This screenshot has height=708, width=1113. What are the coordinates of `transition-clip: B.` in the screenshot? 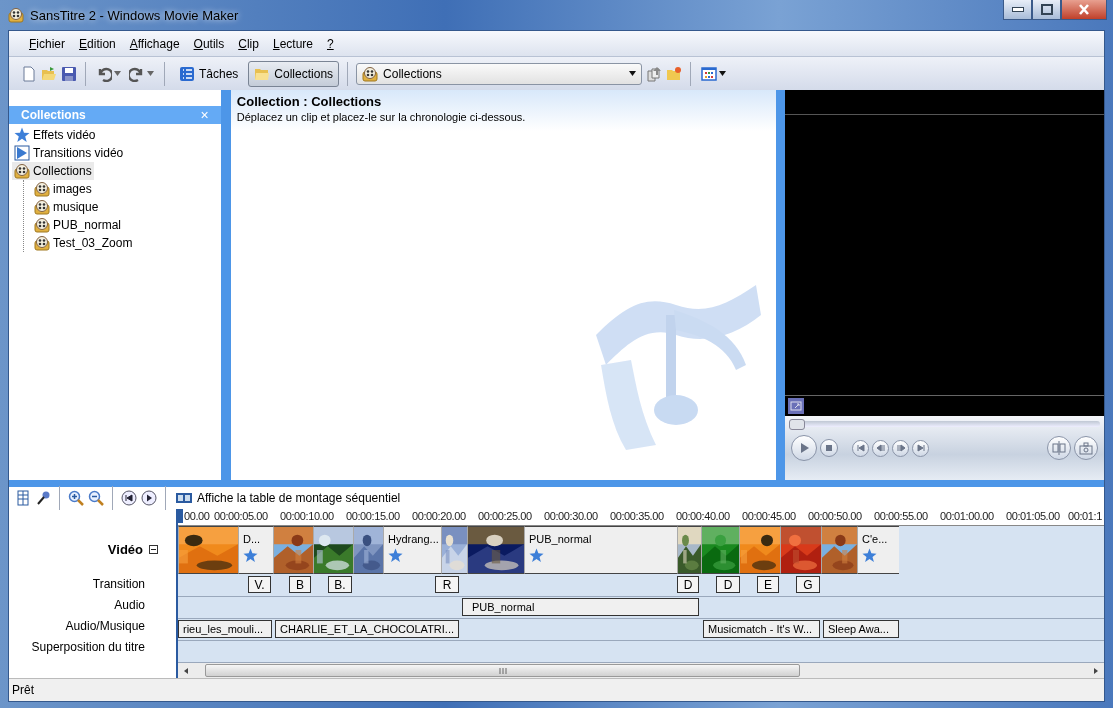 It's located at (340, 584).